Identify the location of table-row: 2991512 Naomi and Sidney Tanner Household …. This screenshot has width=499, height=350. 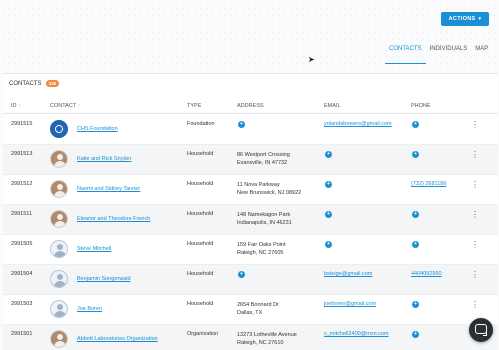
(250, 190).